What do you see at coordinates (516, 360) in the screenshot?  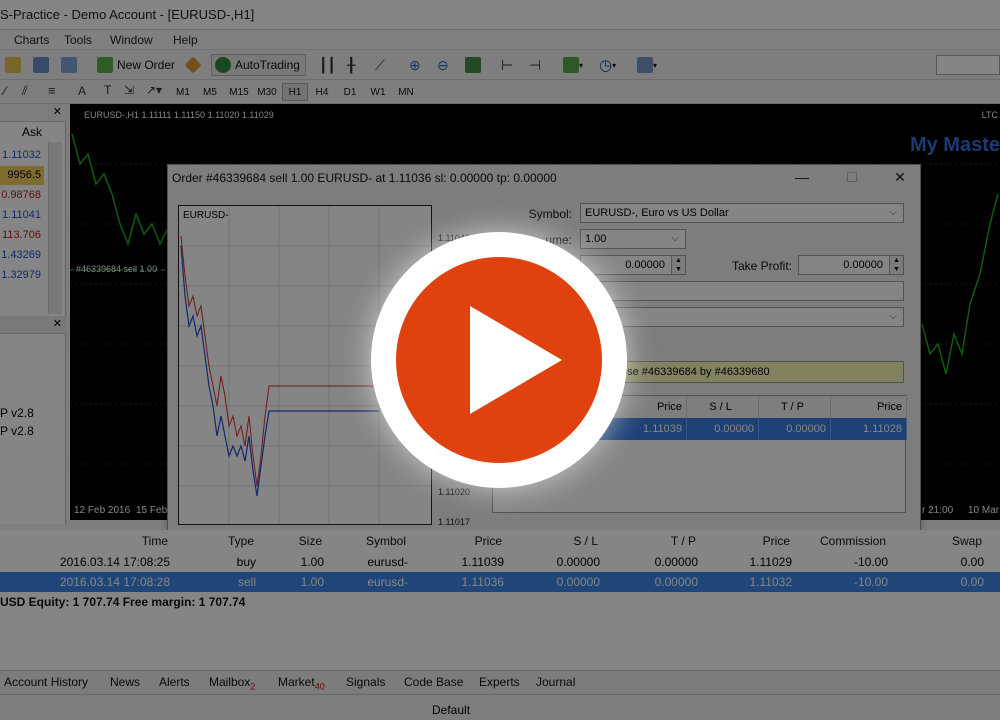 I see `play-icon` at bounding box center [516, 360].